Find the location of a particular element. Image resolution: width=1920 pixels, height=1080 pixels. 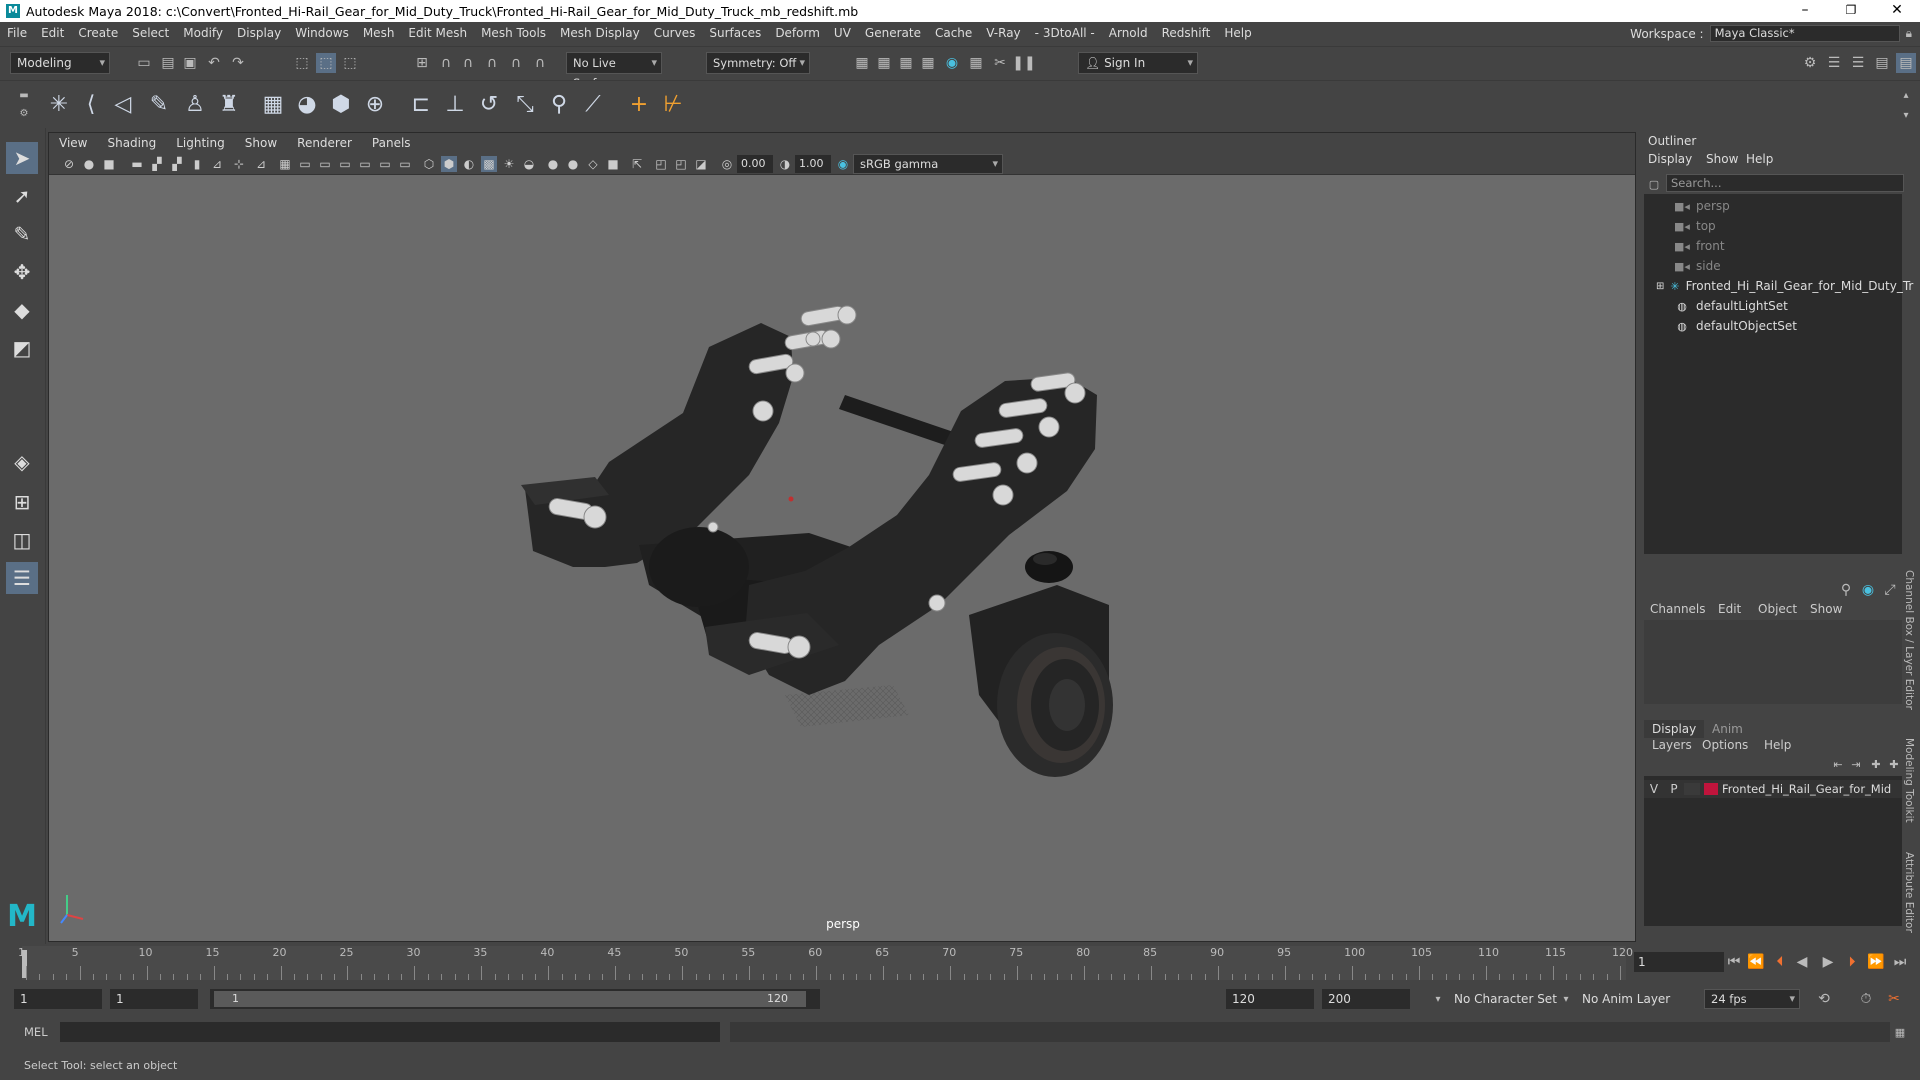

workspace-dropdown: Maya Classic* is located at coordinates (1804, 33).